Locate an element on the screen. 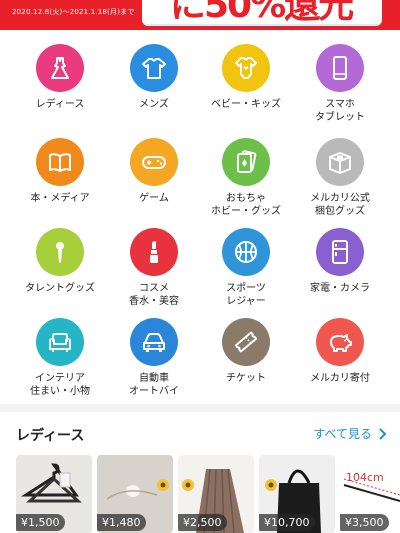  category-label: メンズ is located at coordinates (154, 104).